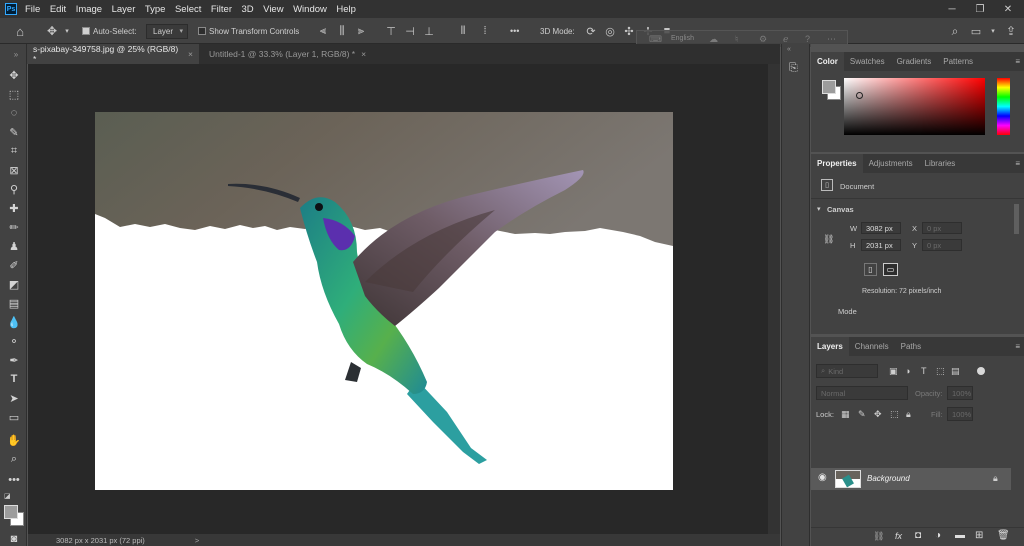  Describe the element at coordinates (822, 477) in the screenshot. I see `visibility-eye-icon: ◉` at that location.